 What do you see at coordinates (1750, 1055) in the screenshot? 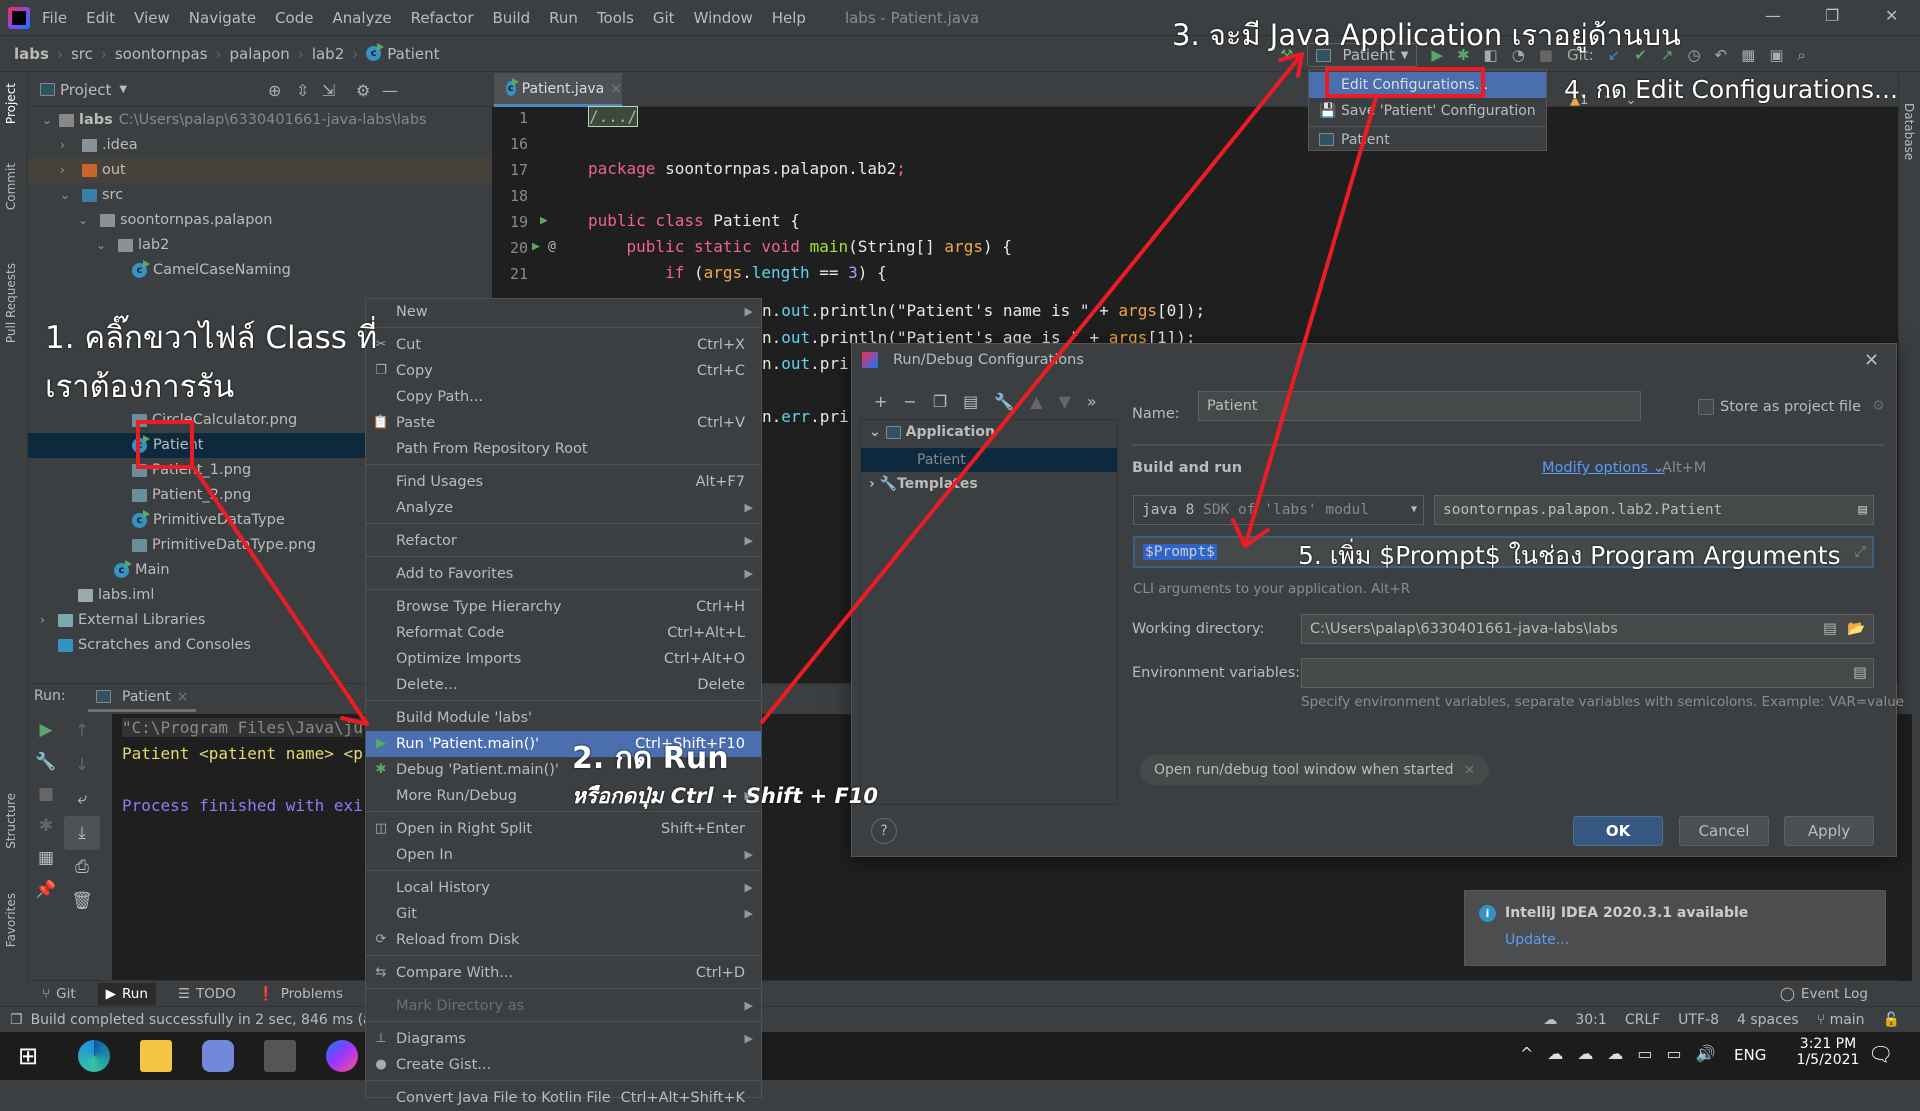
I see `language-indicator: ENG` at bounding box center [1750, 1055].